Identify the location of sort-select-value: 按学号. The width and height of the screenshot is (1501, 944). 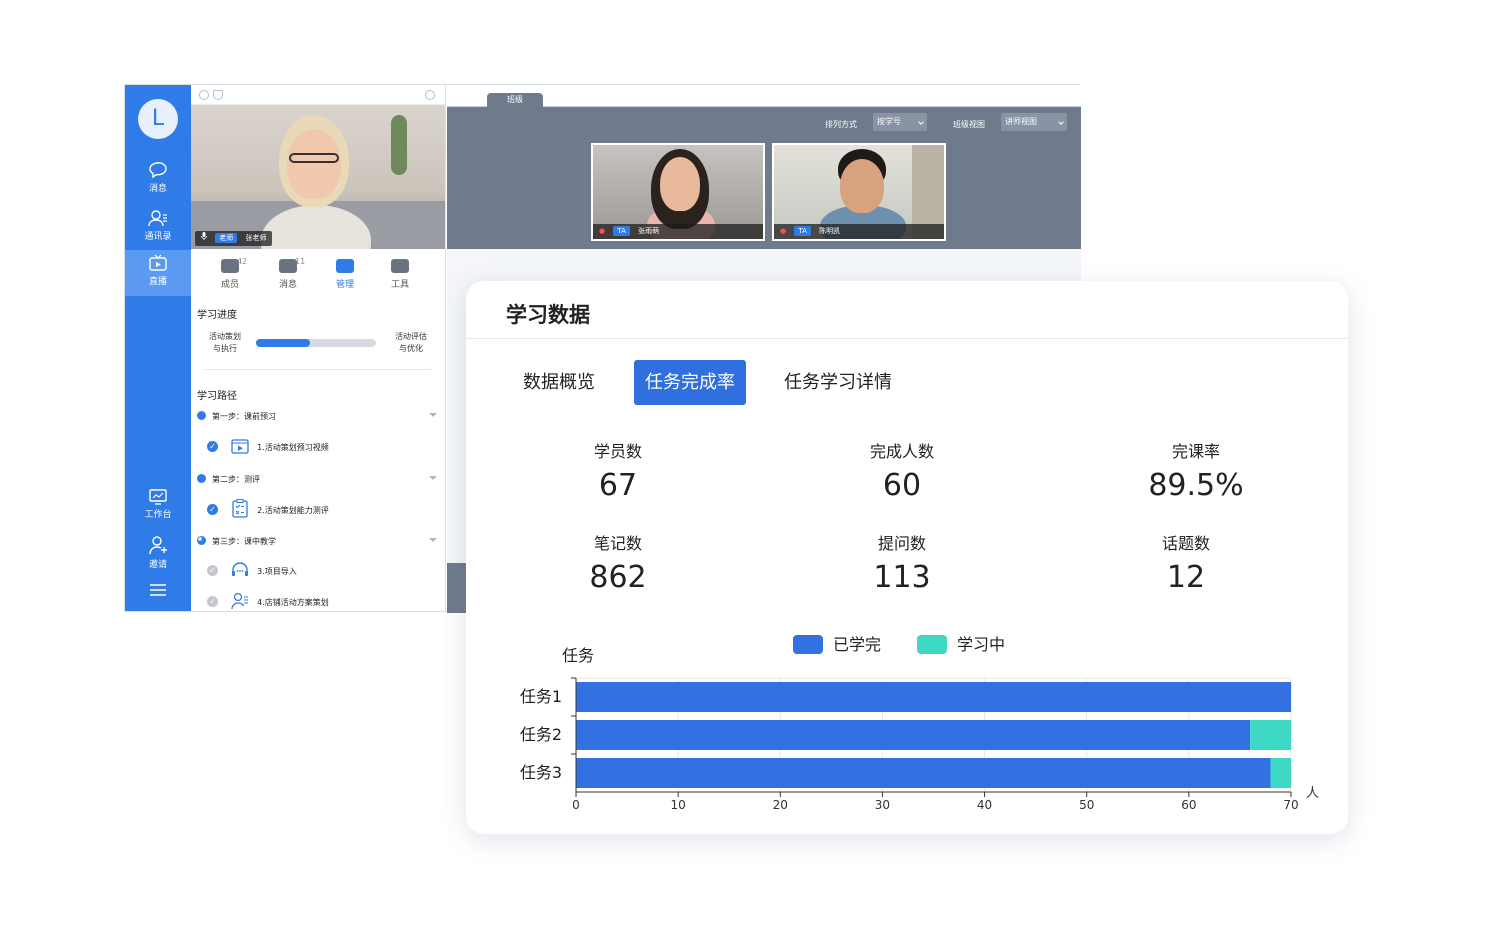
(889, 121).